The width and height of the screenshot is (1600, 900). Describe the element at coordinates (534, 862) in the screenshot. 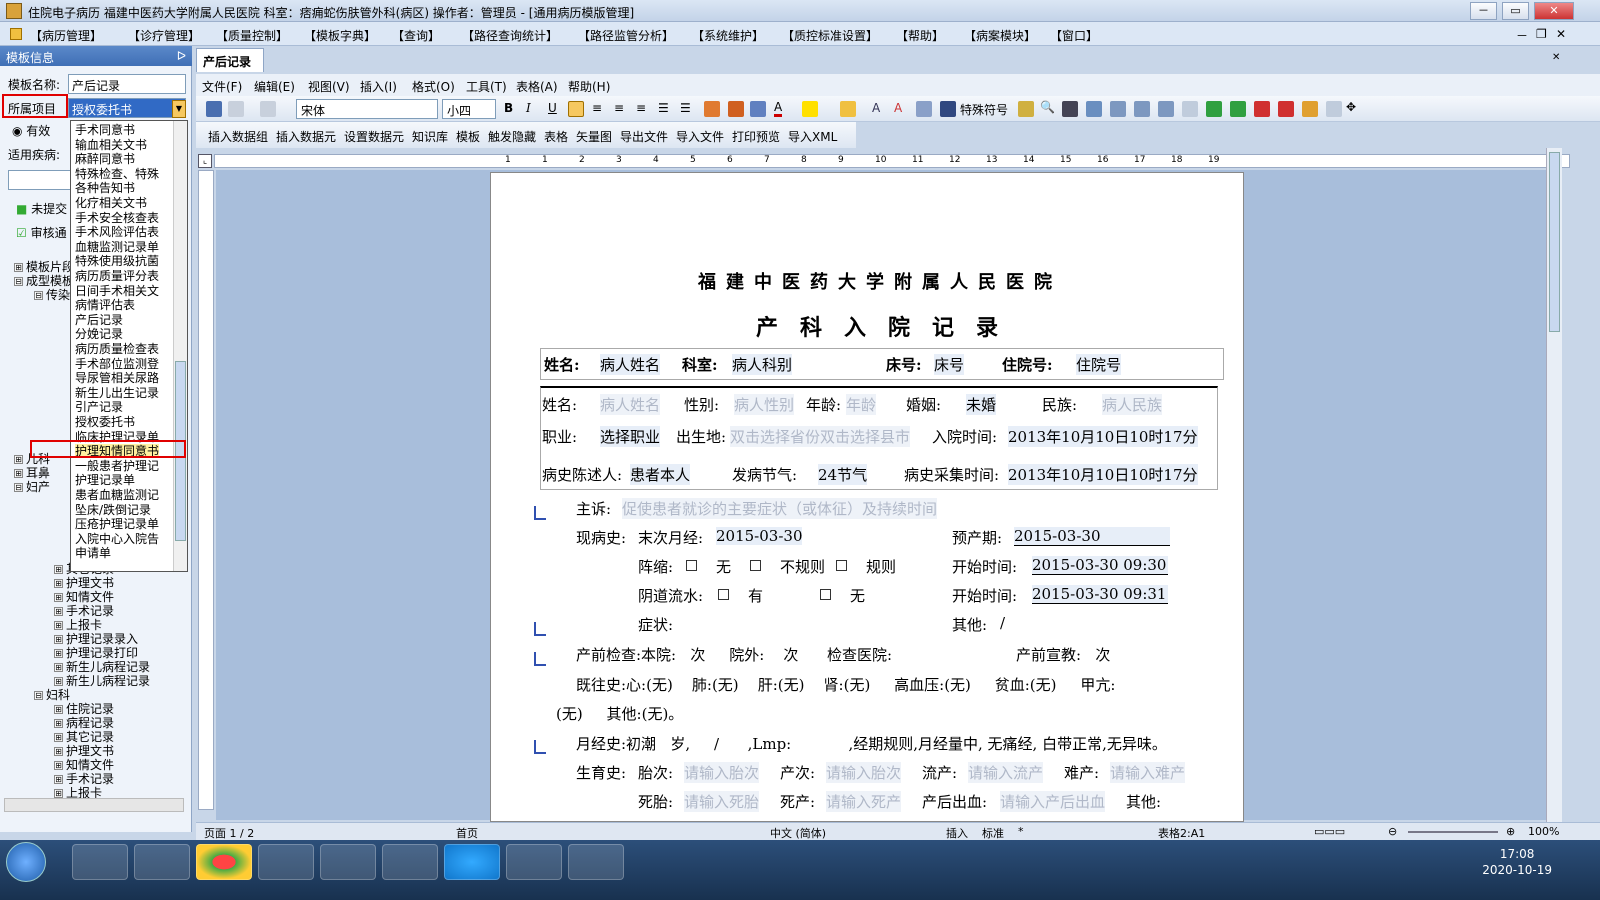

I see `database-icon` at that location.